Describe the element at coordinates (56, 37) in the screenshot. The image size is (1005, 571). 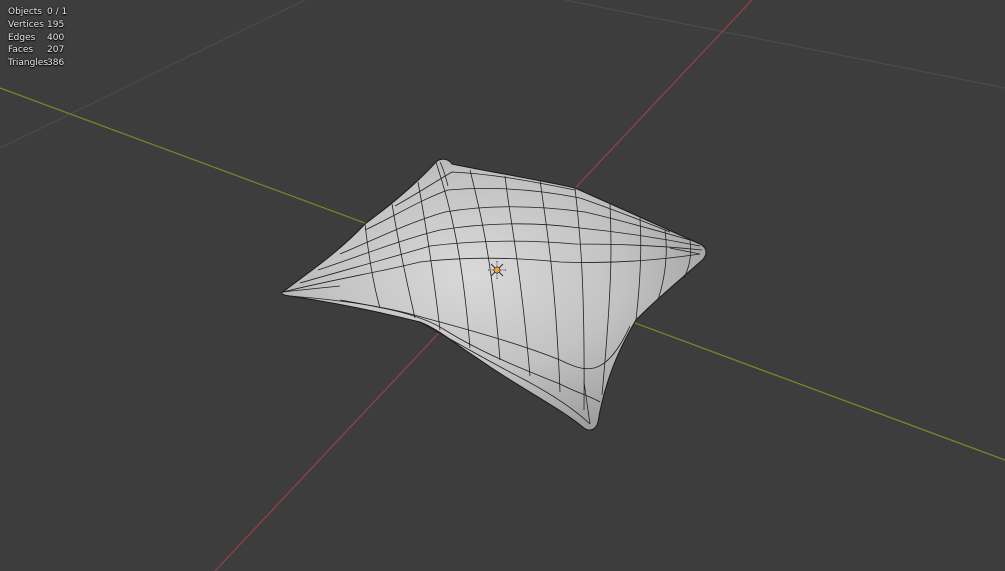
I see `stat-value: 400` at that location.